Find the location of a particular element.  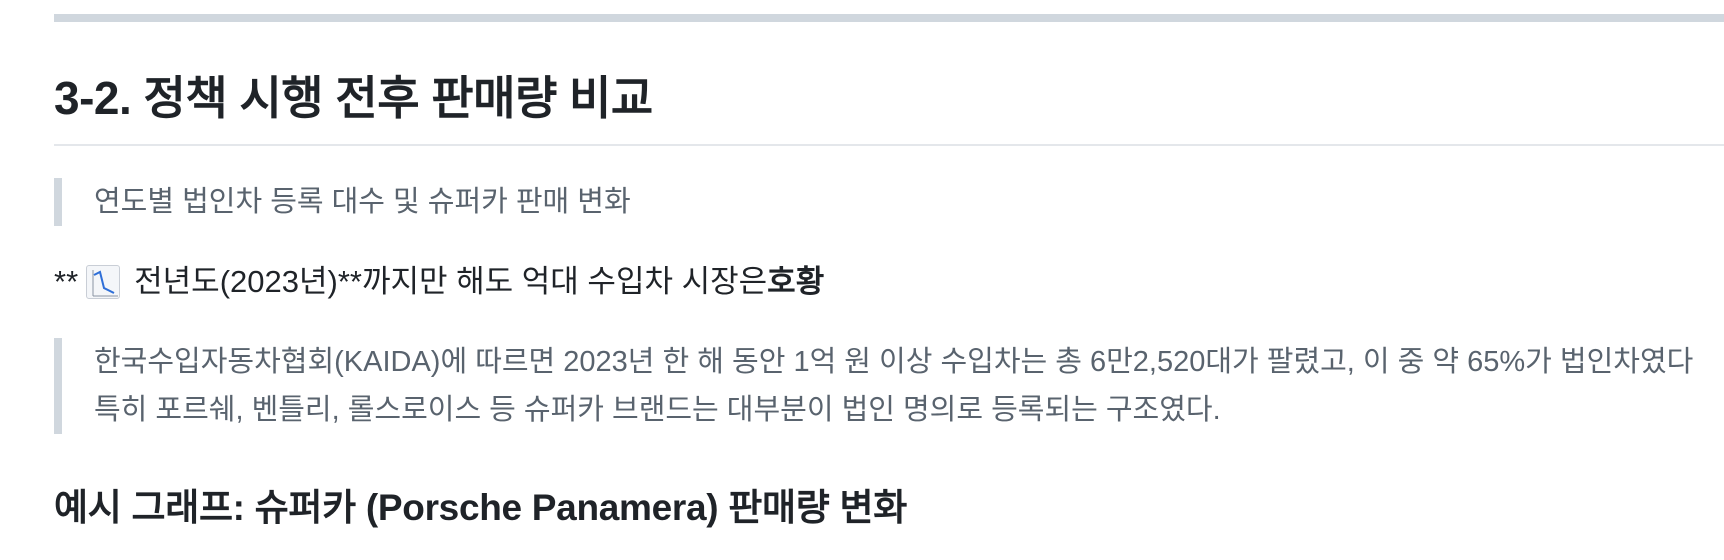

section-heading: 3-2. 정책 시행 전후 판매량 비교 is located at coordinates (353, 98).